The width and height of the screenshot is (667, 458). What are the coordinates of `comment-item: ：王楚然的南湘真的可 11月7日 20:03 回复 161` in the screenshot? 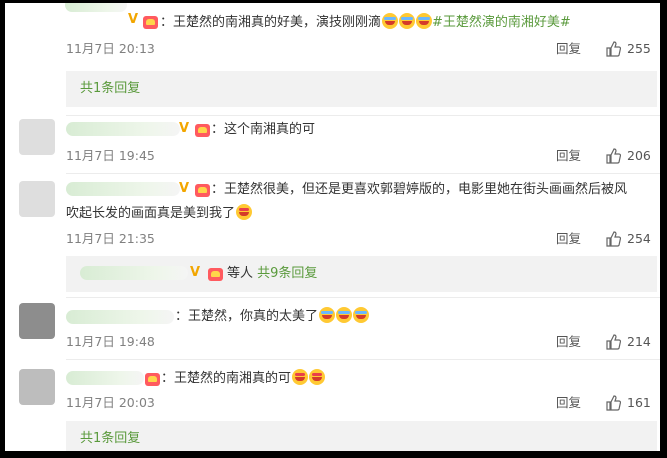 It's located at (332, 390).